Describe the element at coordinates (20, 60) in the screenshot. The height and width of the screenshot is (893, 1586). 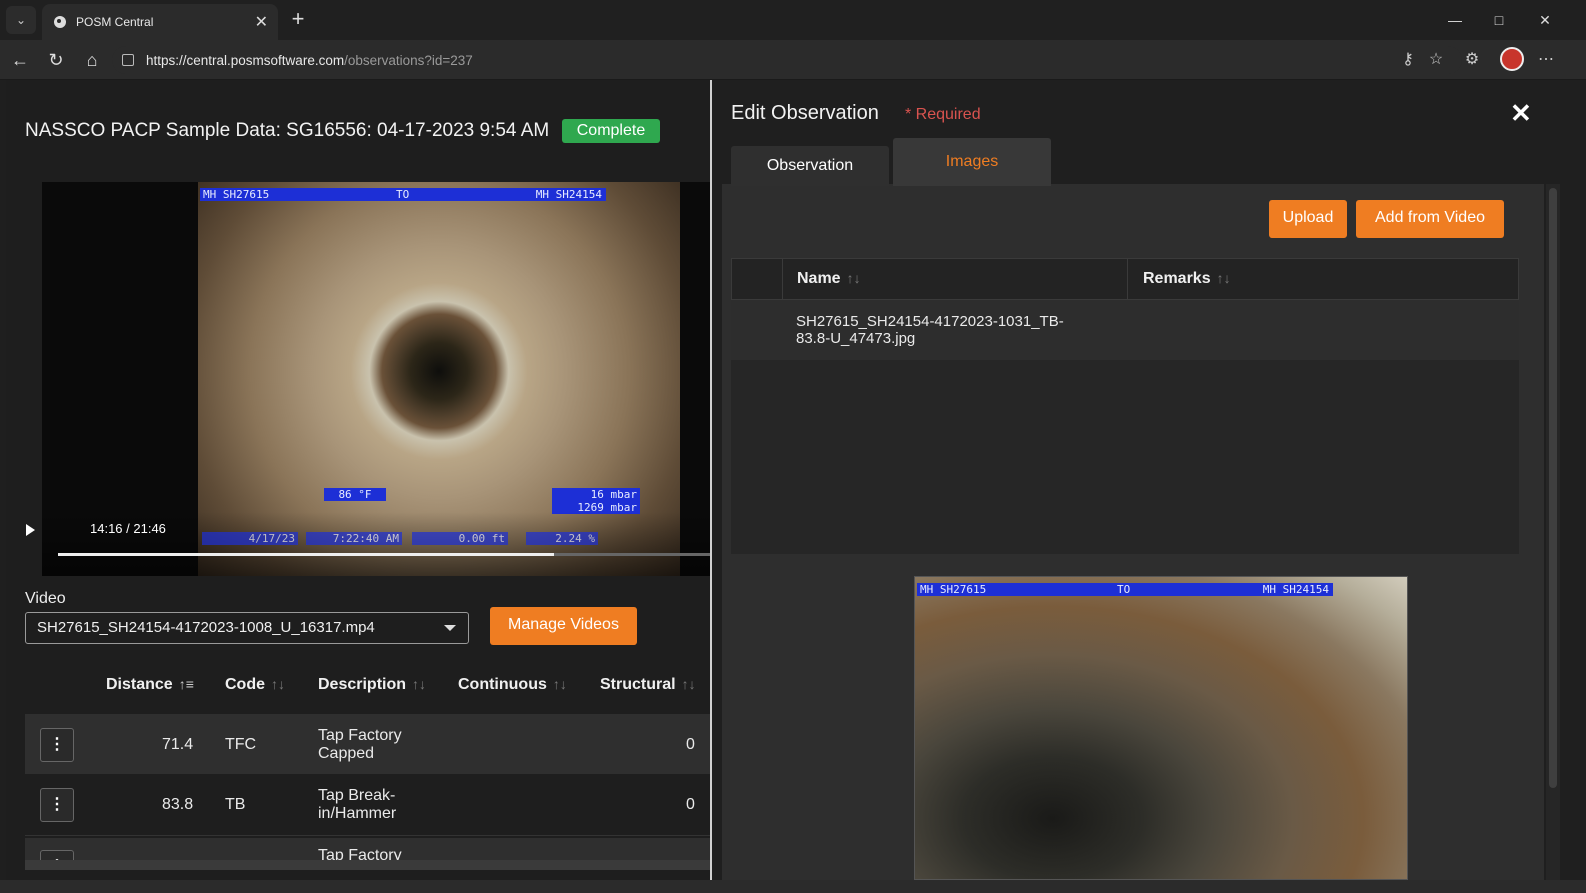
I see `back-icon: ←` at that location.